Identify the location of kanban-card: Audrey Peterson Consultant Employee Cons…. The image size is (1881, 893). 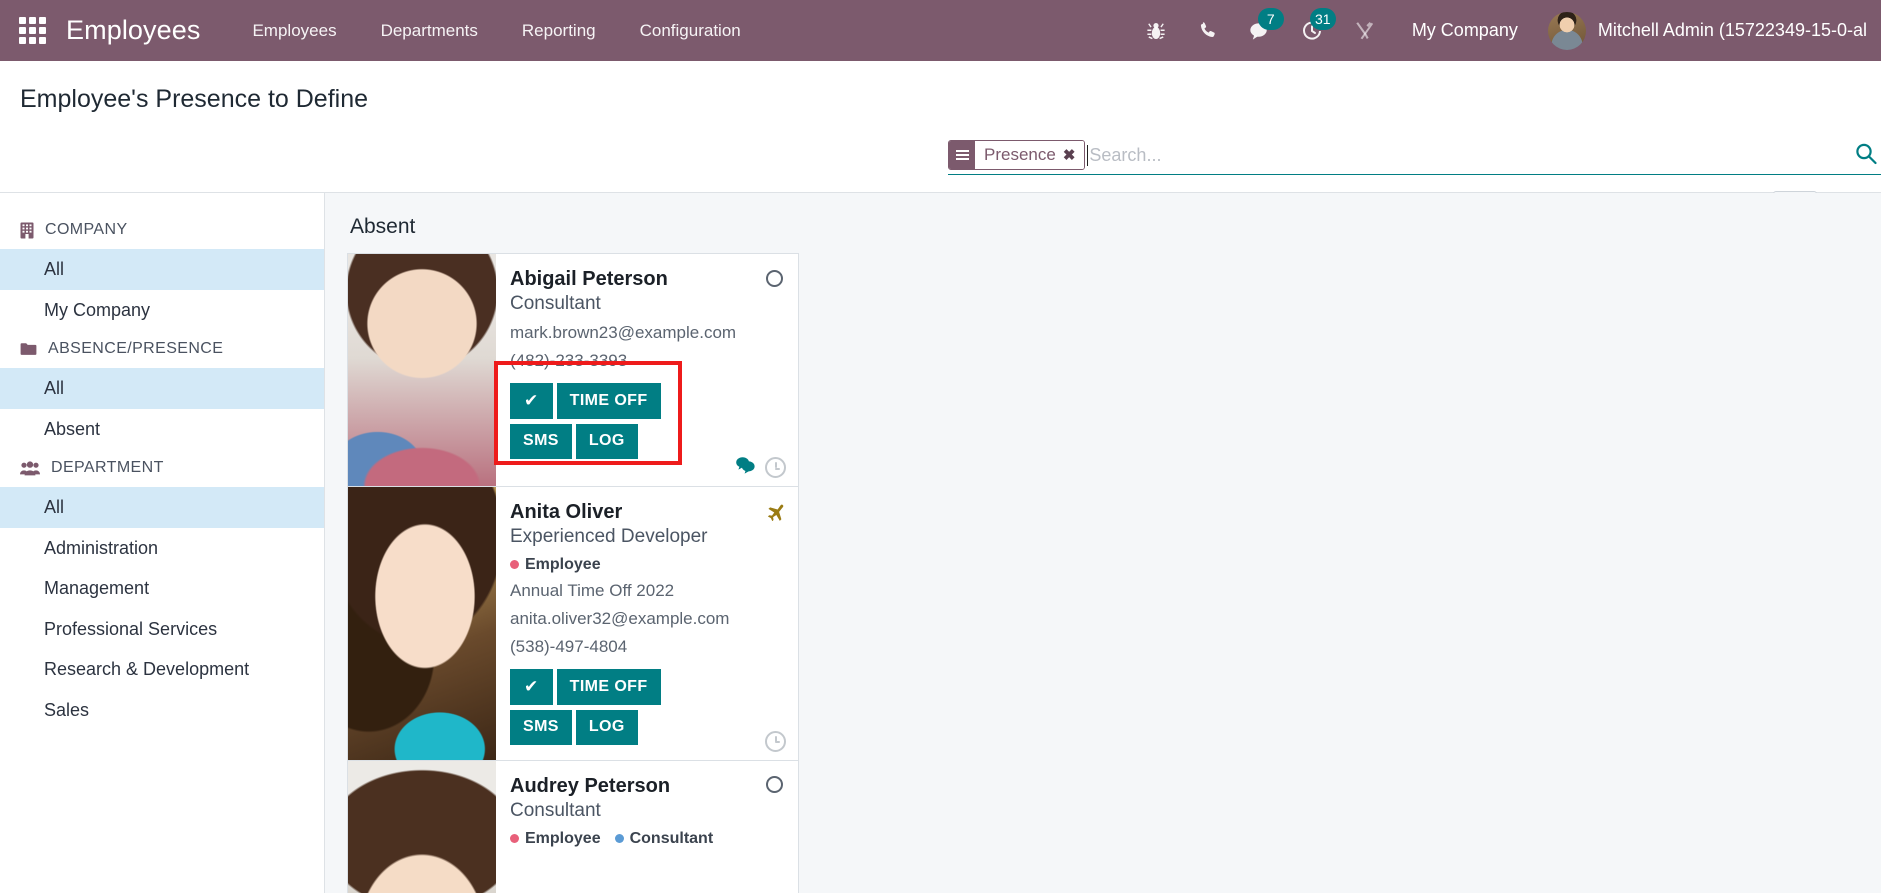
(573, 826).